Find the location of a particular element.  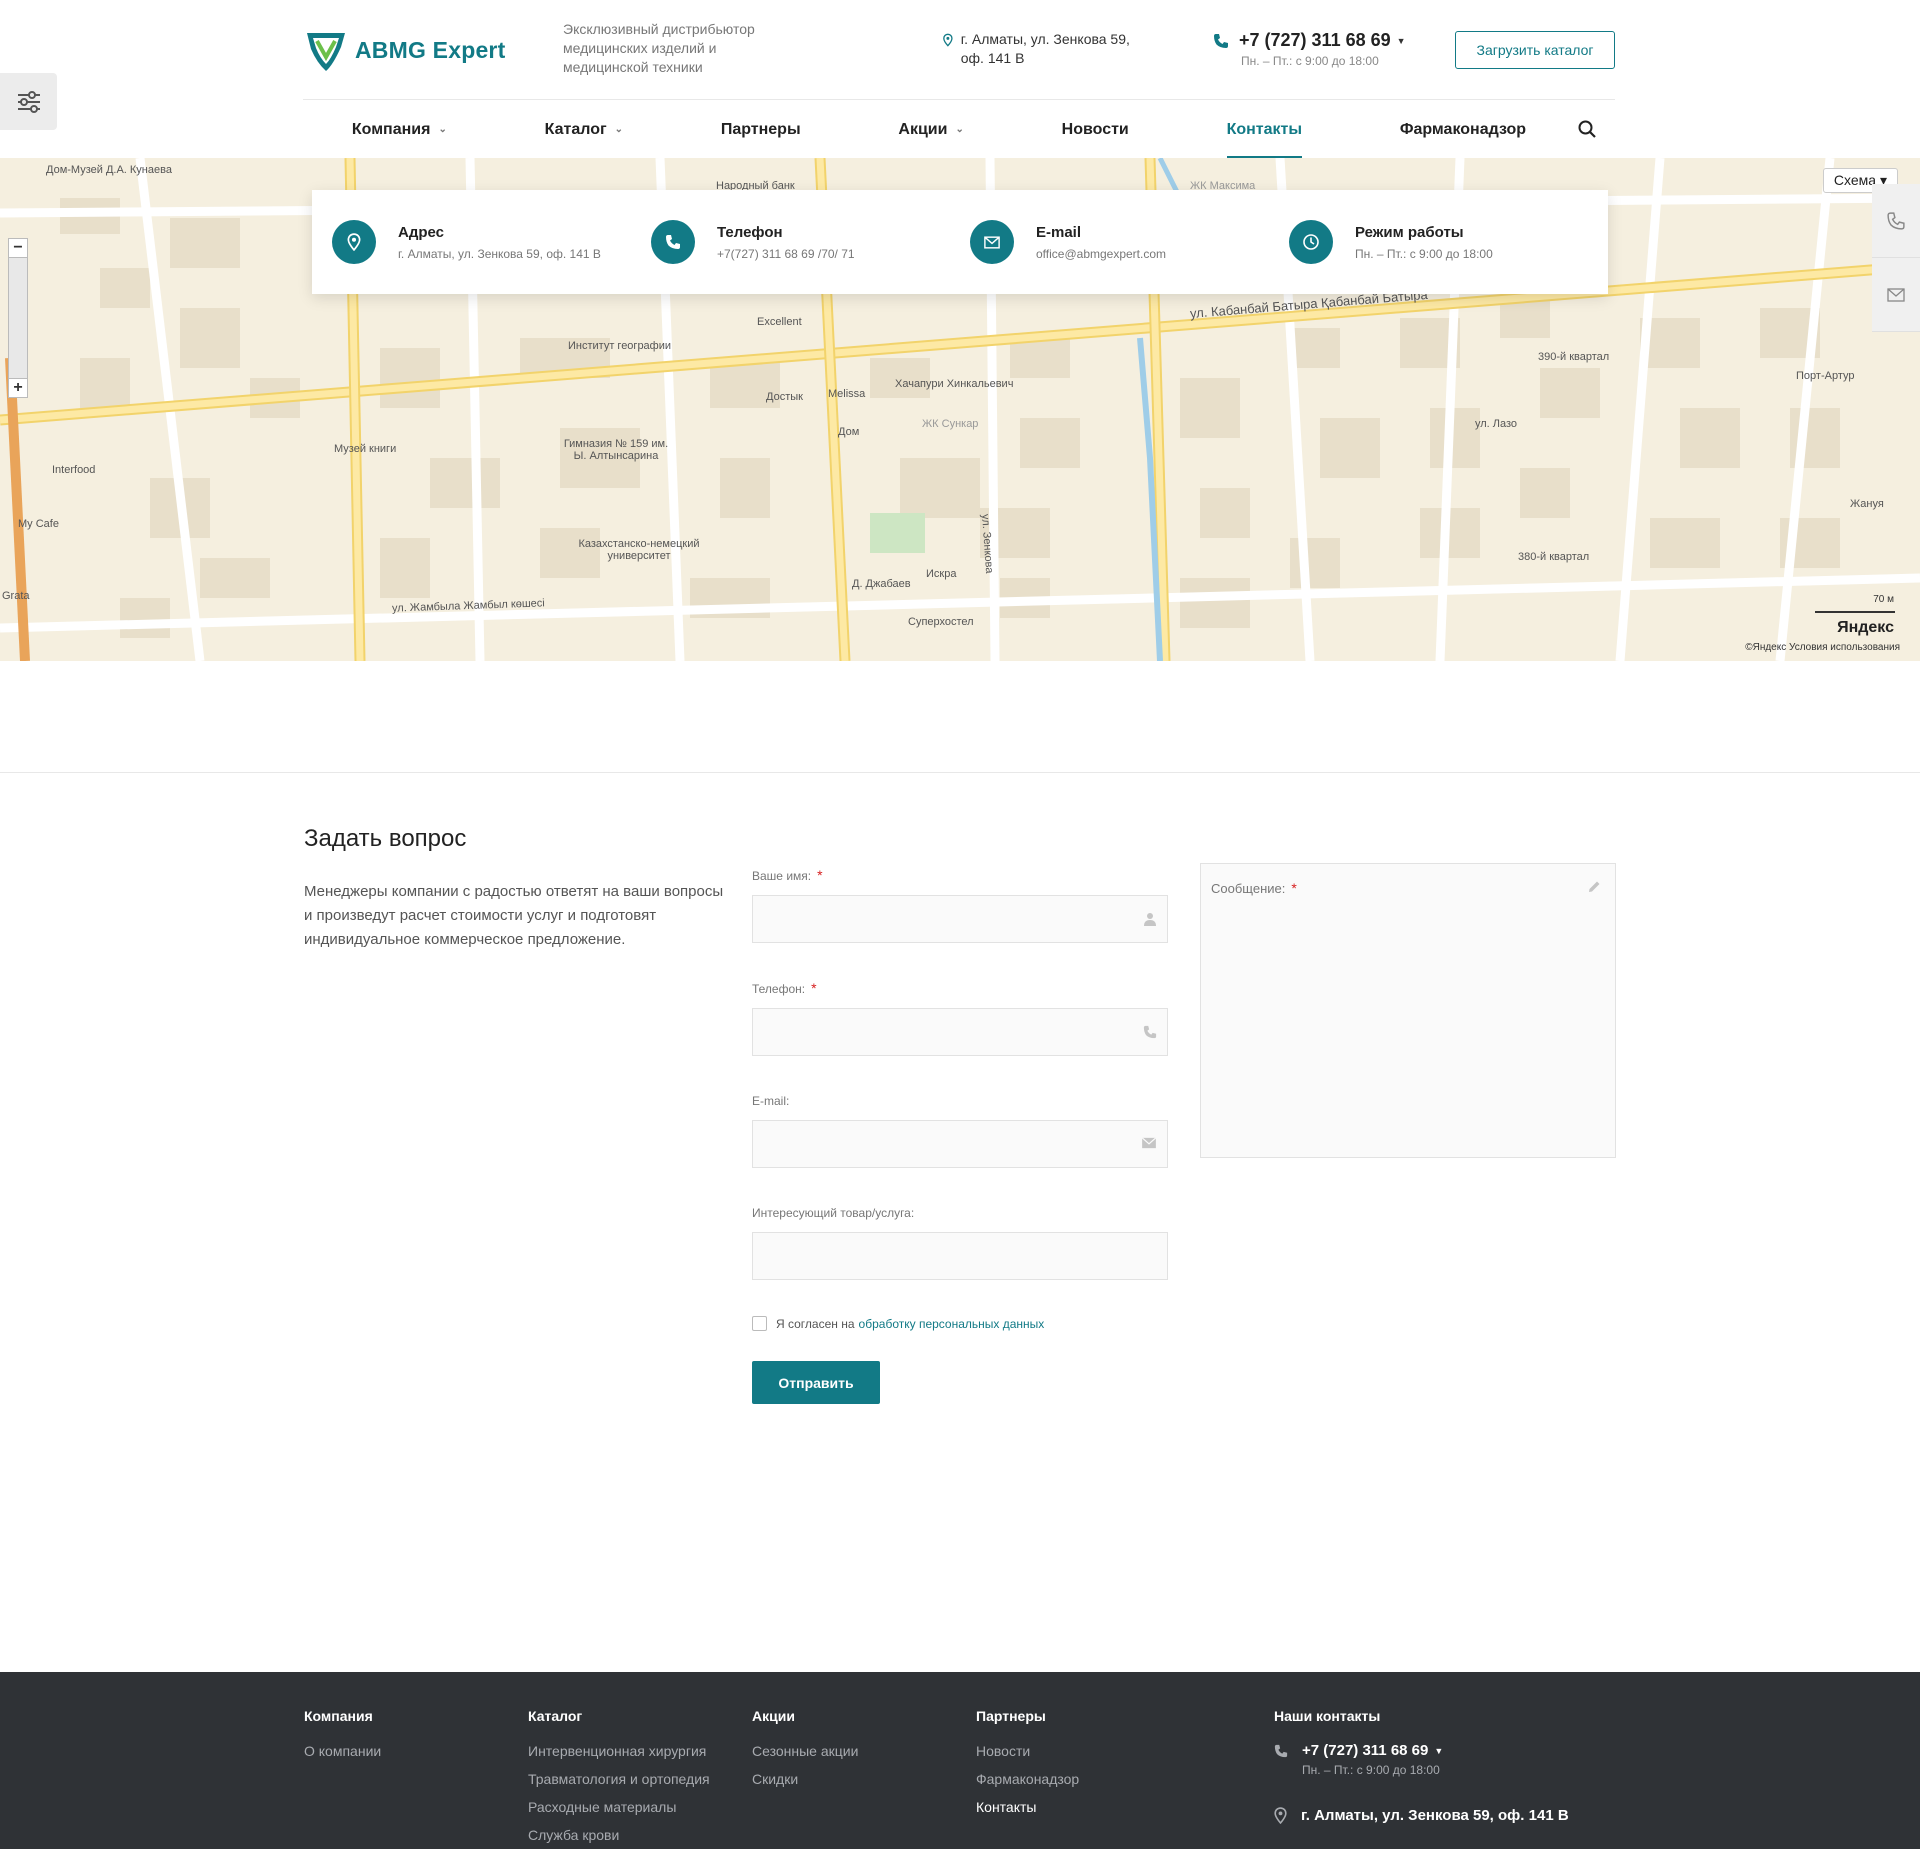

footer-link: Скидки is located at coordinates (805, 1779).